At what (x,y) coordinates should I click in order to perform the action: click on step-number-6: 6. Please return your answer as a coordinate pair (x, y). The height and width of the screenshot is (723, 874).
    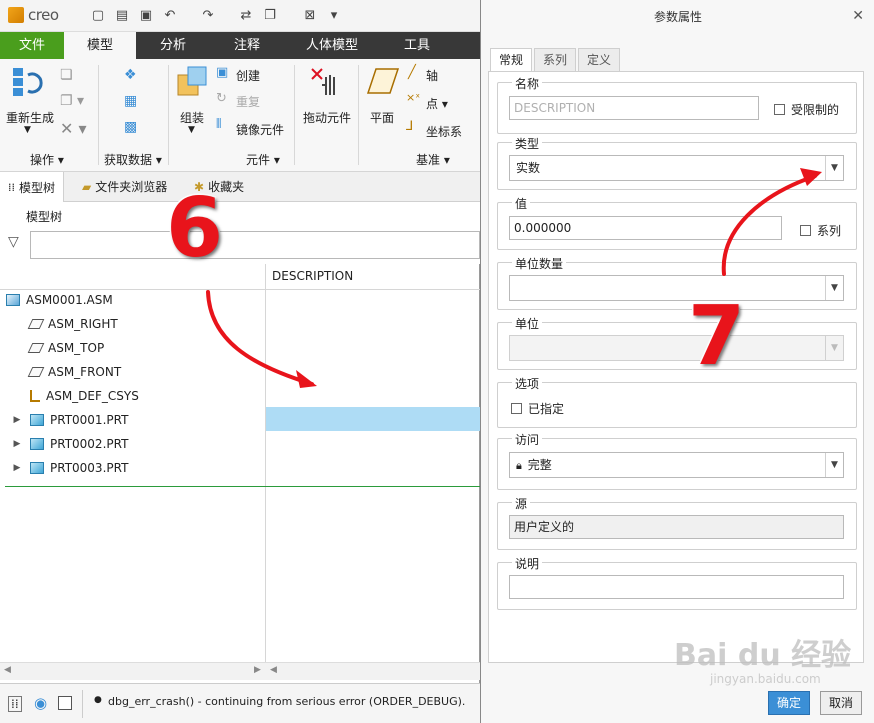
    Looking at the image, I should click on (194, 228).